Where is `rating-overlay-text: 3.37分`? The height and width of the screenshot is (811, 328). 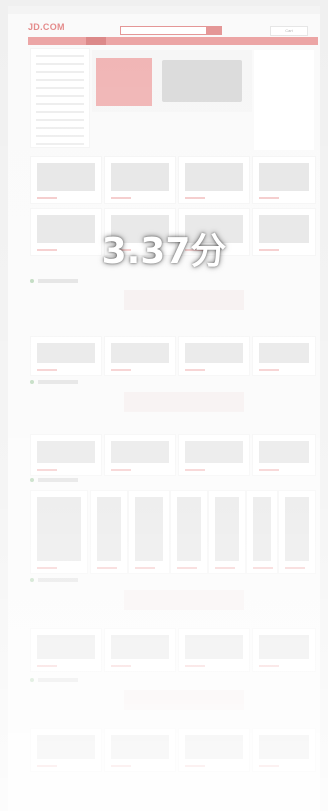
rating-overlay-text: 3.37分 is located at coordinates (164, 251).